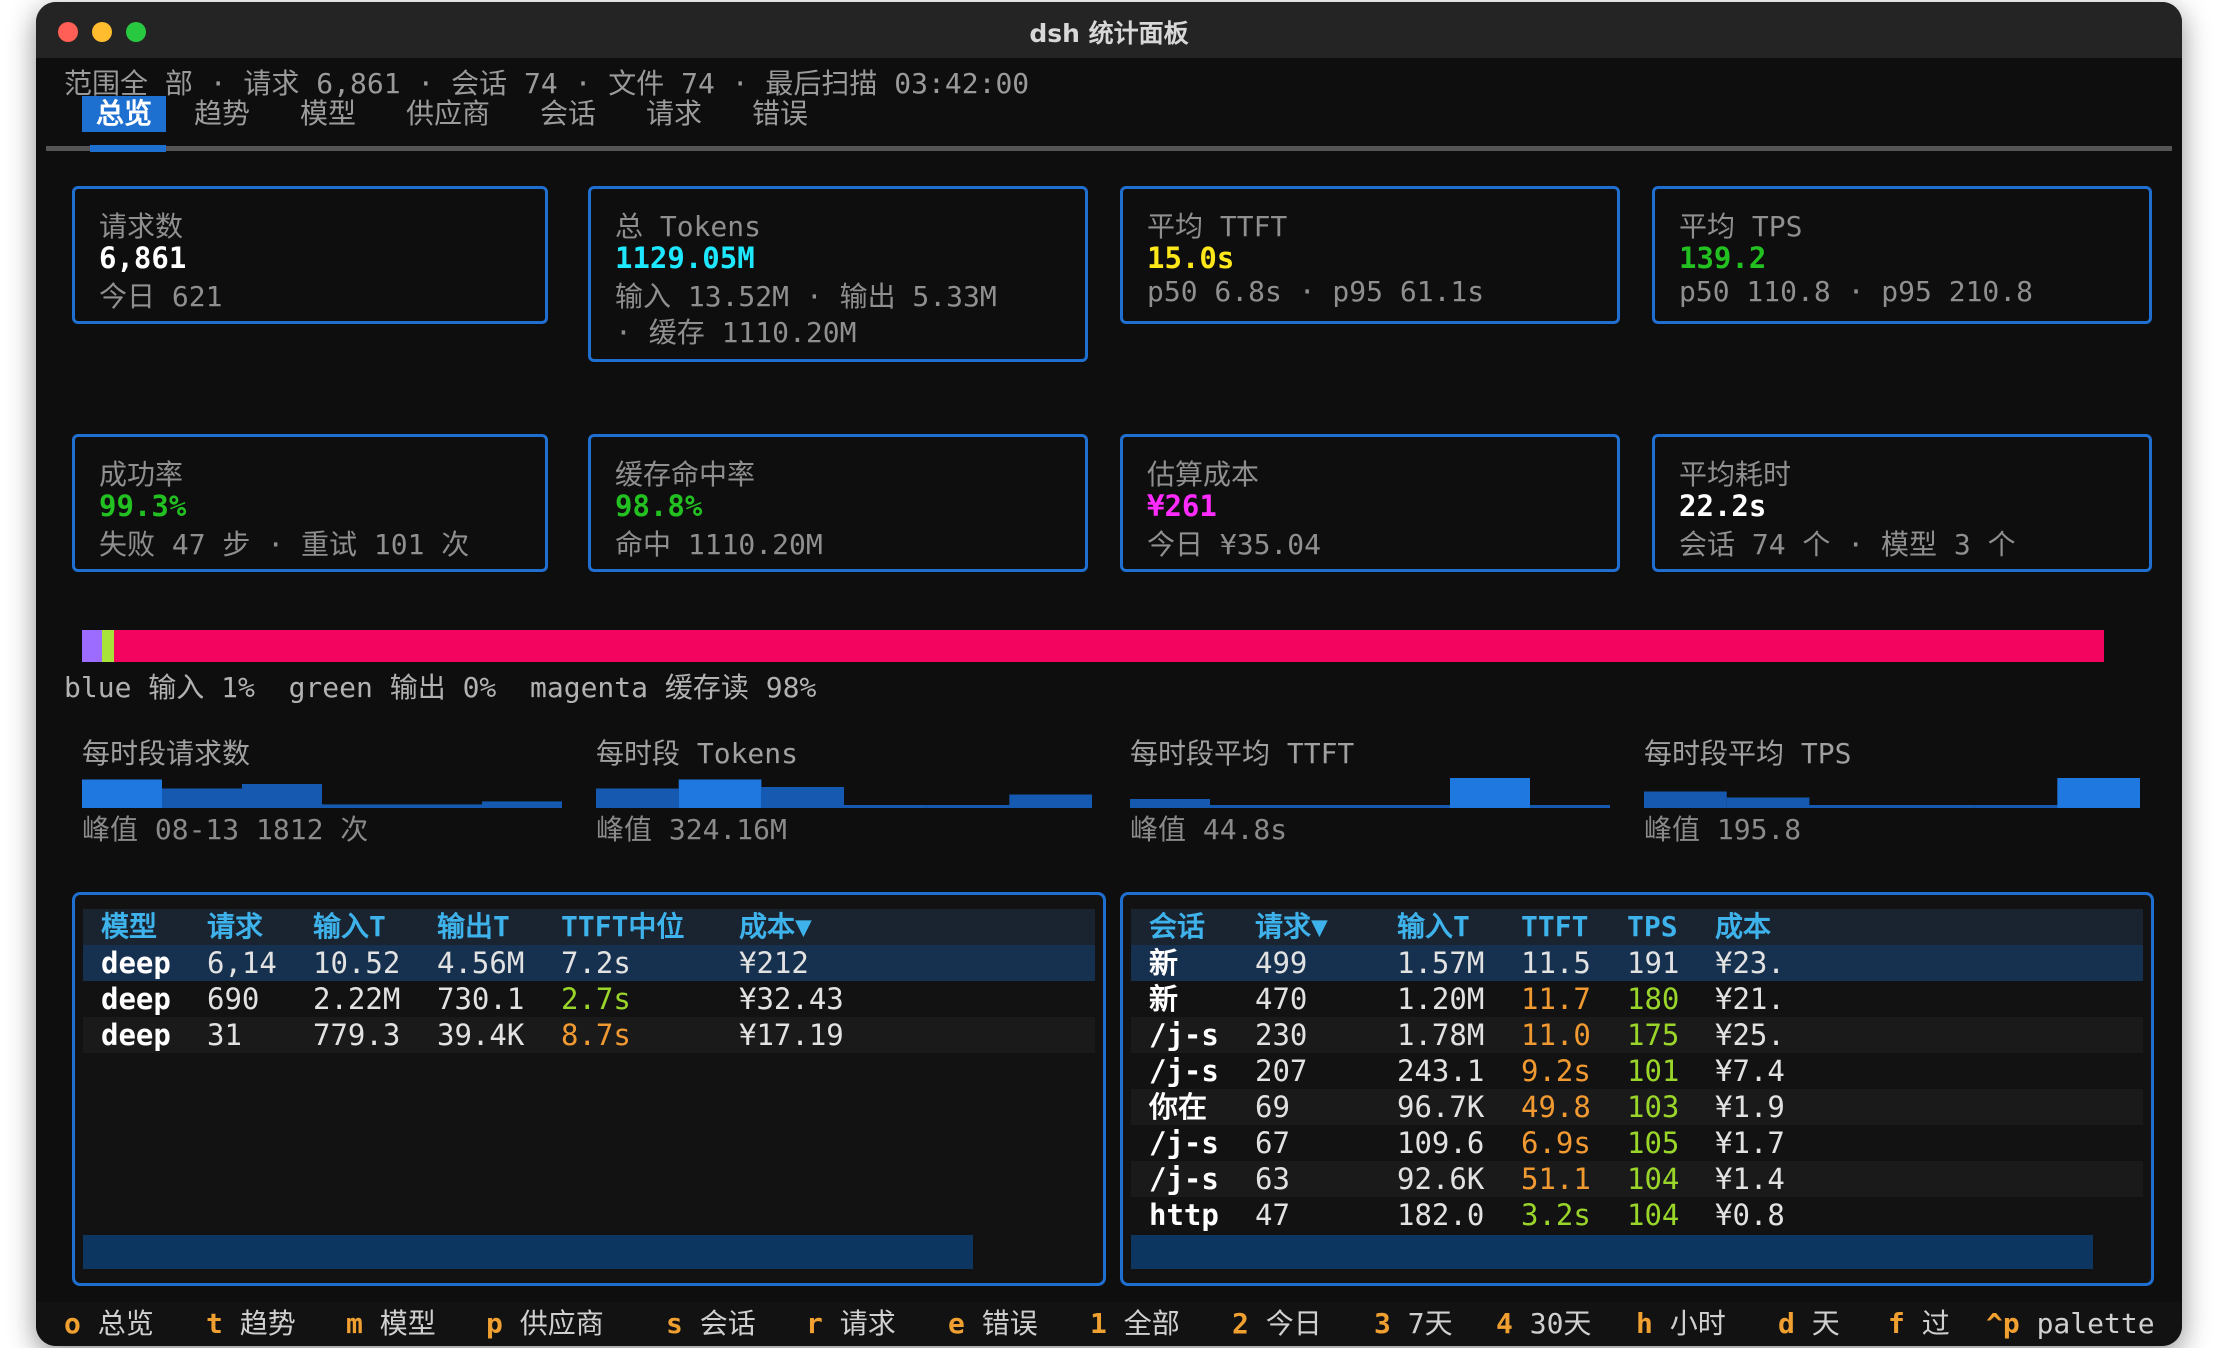 This screenshot has width=2218, height=1348. What do you see at coordinates (357, 963) in the screenshot?
I see `cell-input: 10.52` at bounding box center [357, 963].